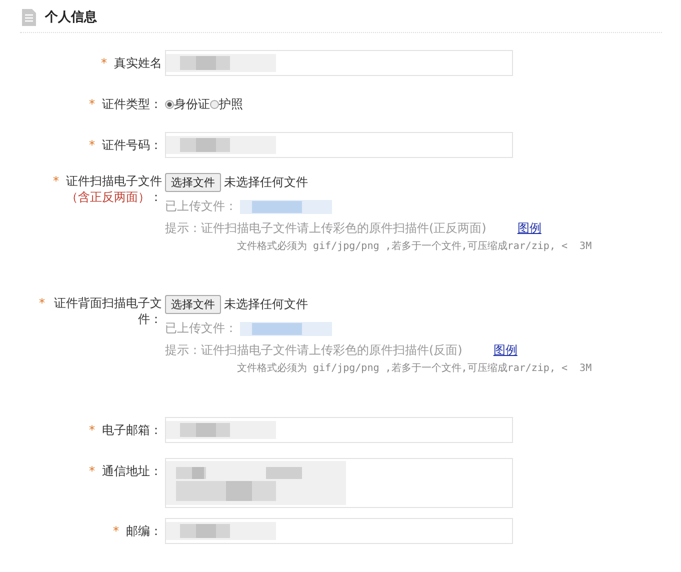 The image size is (681, 572). I want to click on label-colon: ：, so click(156, 197).